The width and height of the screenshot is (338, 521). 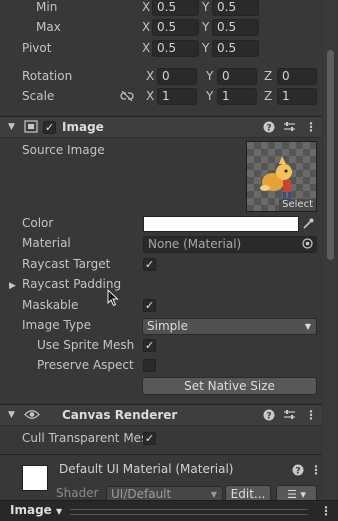 What do you see at coordinates (46, 243) in the screenshot?
I see `material-label: Material` at bounding box center [46, 243].